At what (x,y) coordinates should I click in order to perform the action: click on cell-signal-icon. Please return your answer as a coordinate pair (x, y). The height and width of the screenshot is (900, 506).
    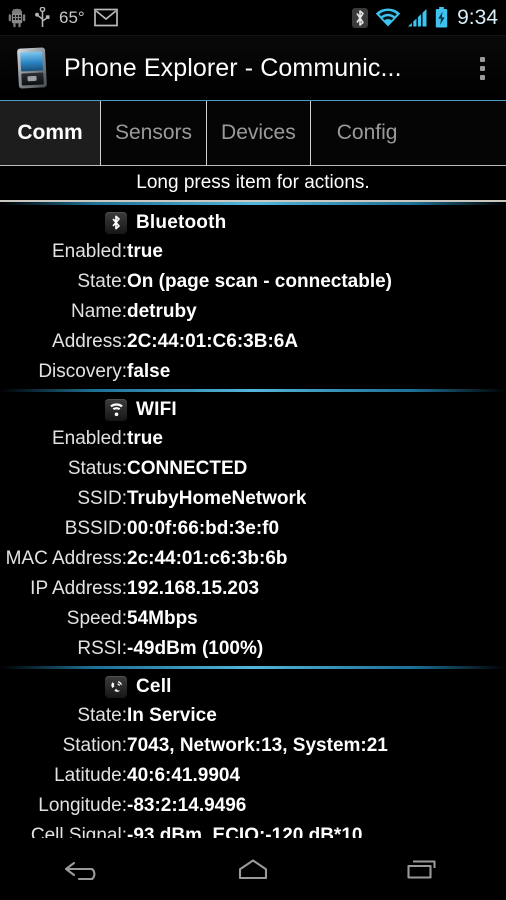
    Looking at the image, I should click on (116, 686).